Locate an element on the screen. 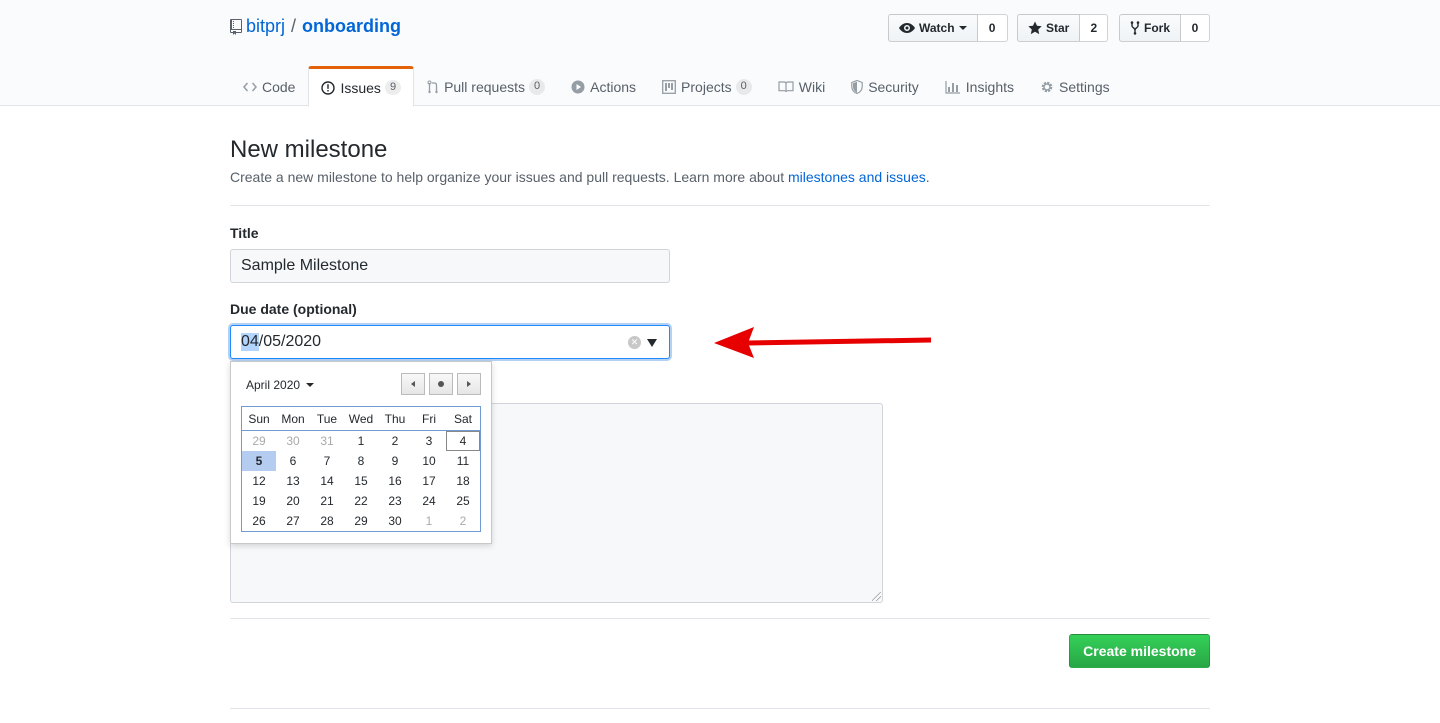 The width and height of the screenshot is (1440, 723). create-milestone-button: Create milestone is located at coordinates (1139, 651).